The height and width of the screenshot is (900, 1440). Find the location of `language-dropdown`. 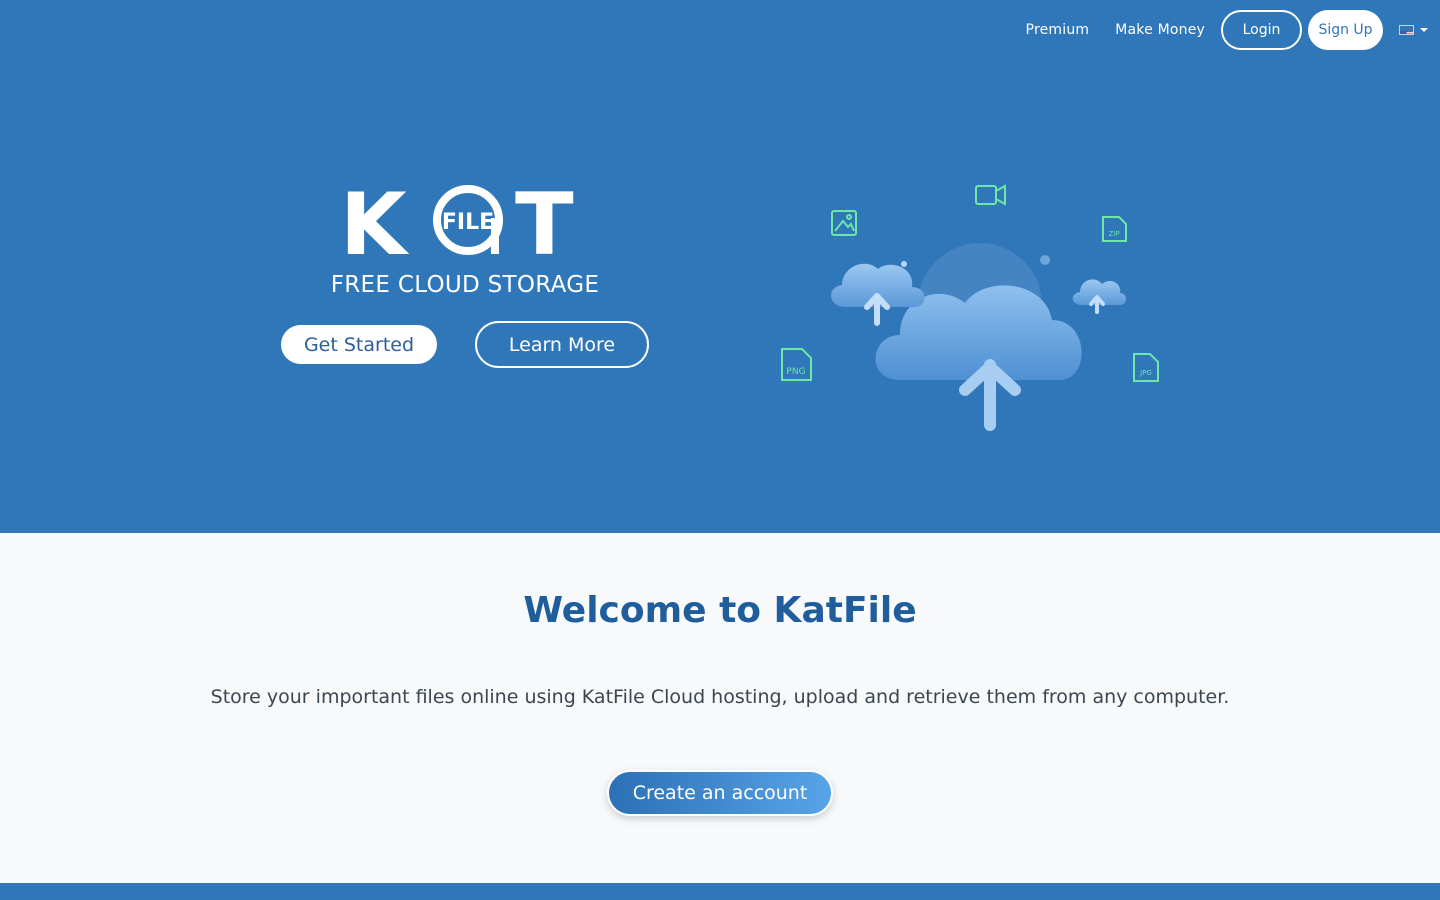

language-dropdown is located at coordinates (1413, 30).